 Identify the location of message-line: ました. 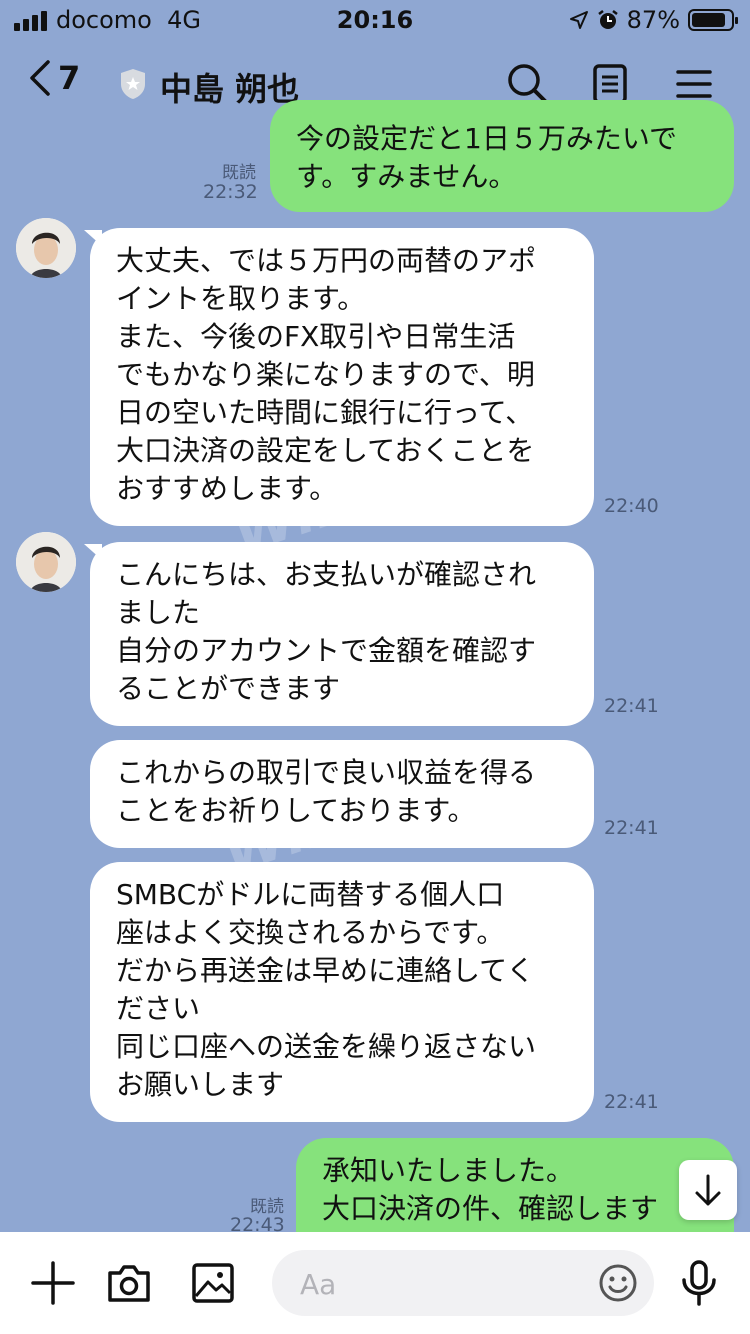
(158, 612).